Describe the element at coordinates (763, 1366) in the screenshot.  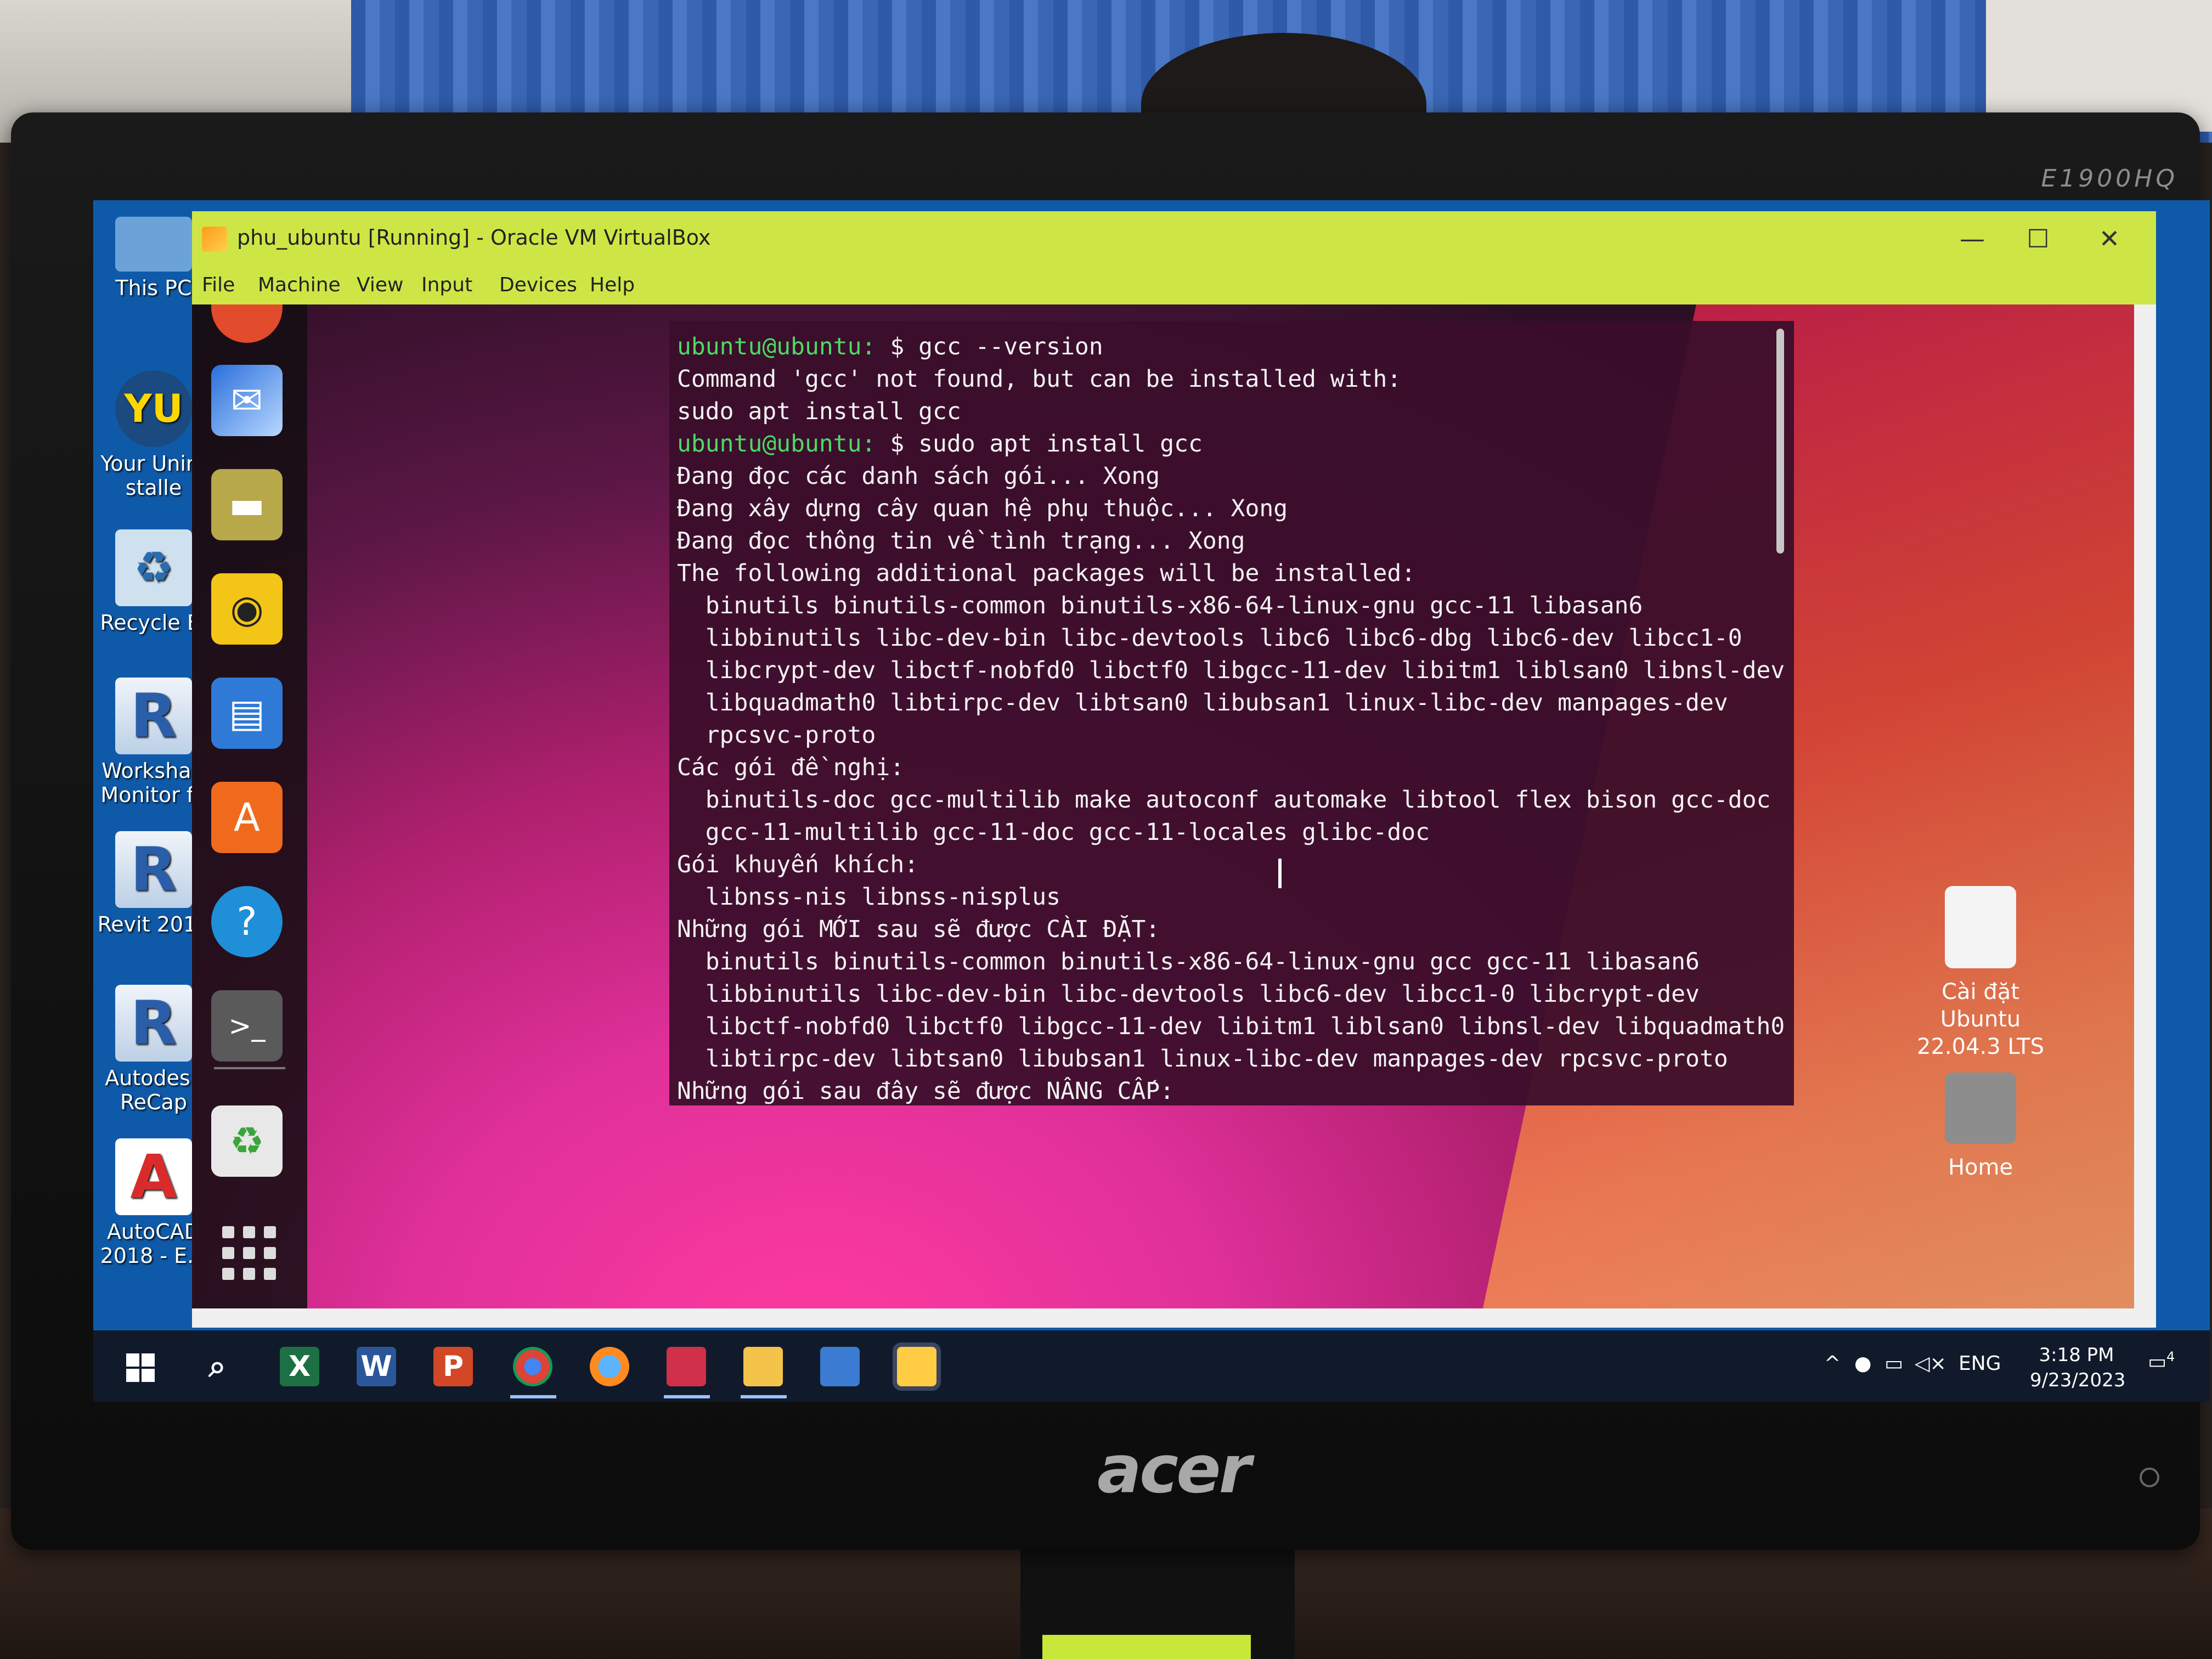
I see `file-explorer-icon` at that location.